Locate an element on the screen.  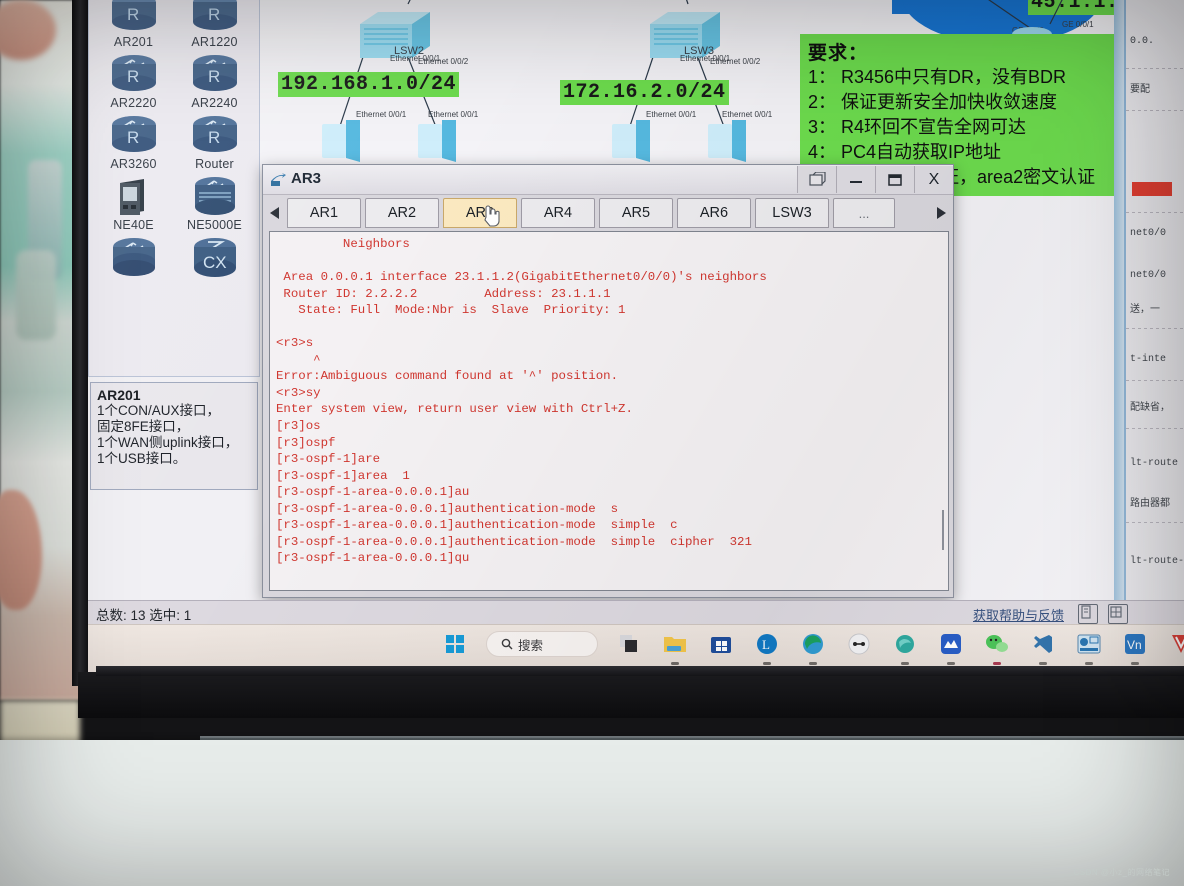
bgwin-fragment: lt-route- is located at coordinates (1157, 561).